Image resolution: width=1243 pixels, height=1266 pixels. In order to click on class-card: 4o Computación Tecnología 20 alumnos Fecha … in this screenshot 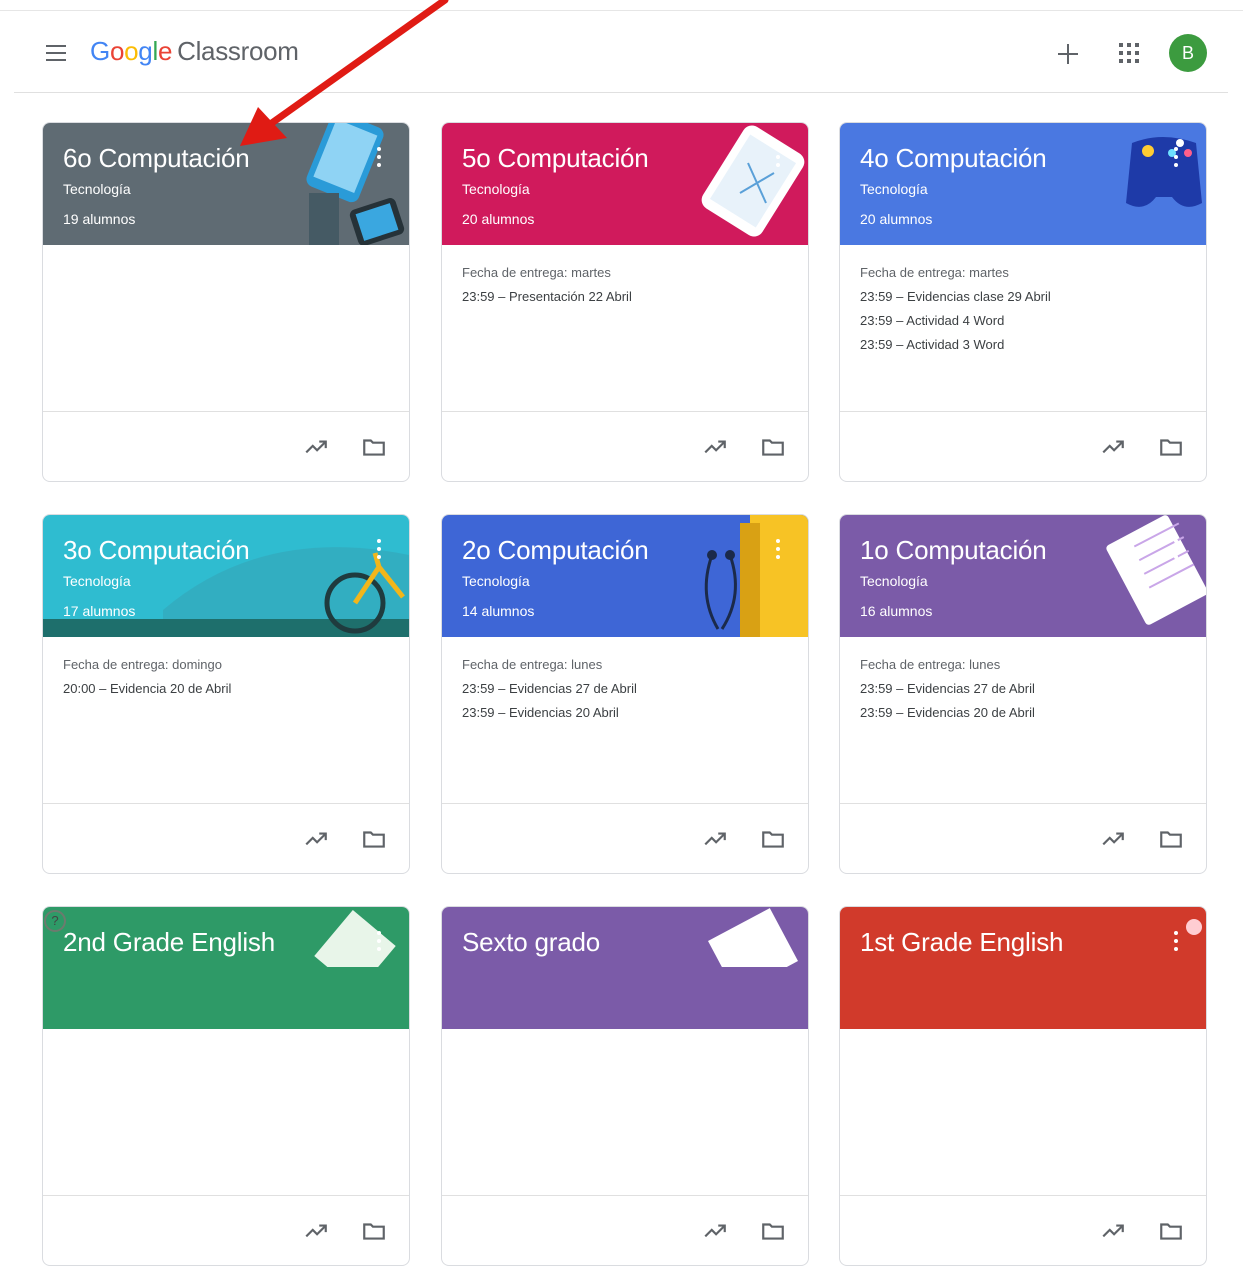, I will do `click(1023, 302)`.